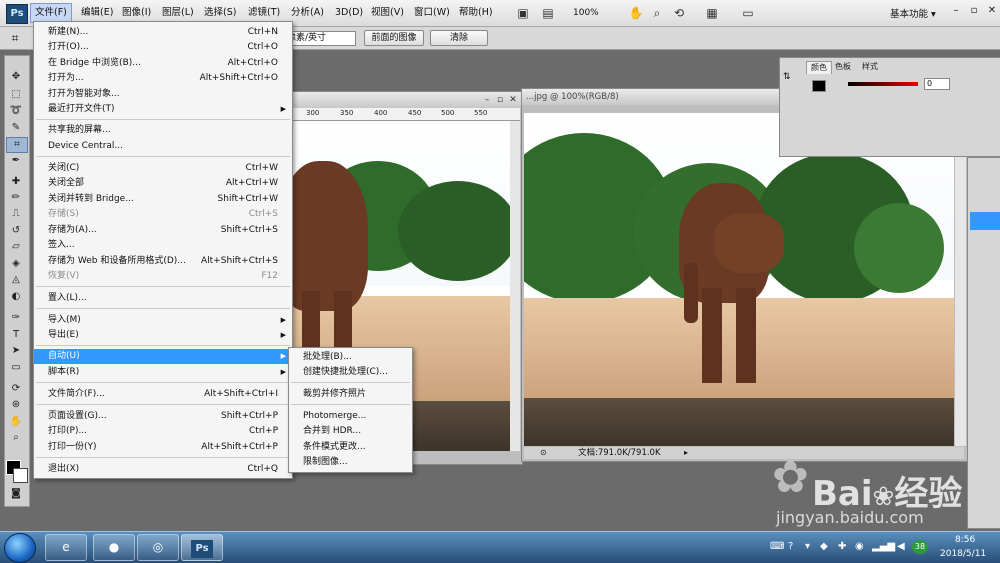 The height and width of the screenshot is (563, 1000). Describe the element at coordinates (163, 32) in the screenshot. I see `menu-item-new: 新建(N)... Ctrl+N` at that location.